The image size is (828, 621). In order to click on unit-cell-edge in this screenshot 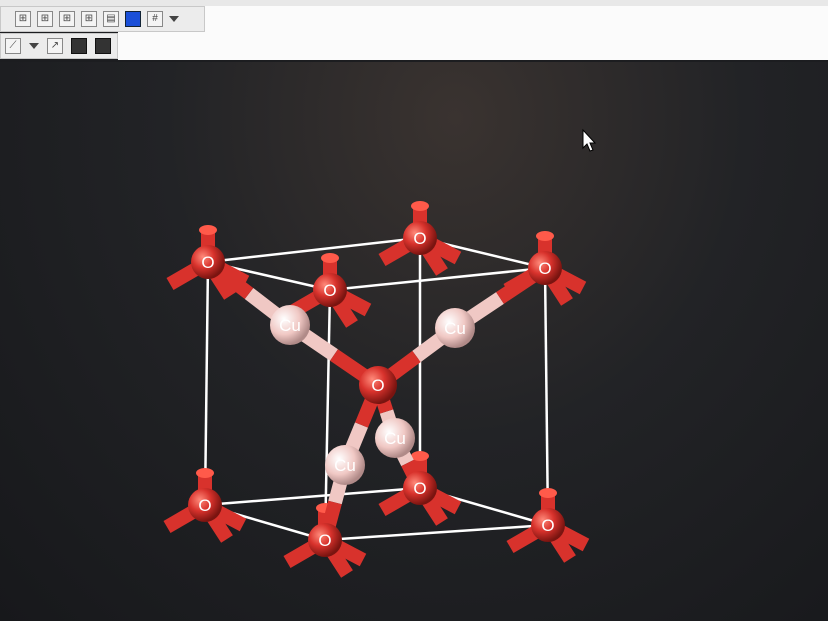, I will do `click(546, 396)`.